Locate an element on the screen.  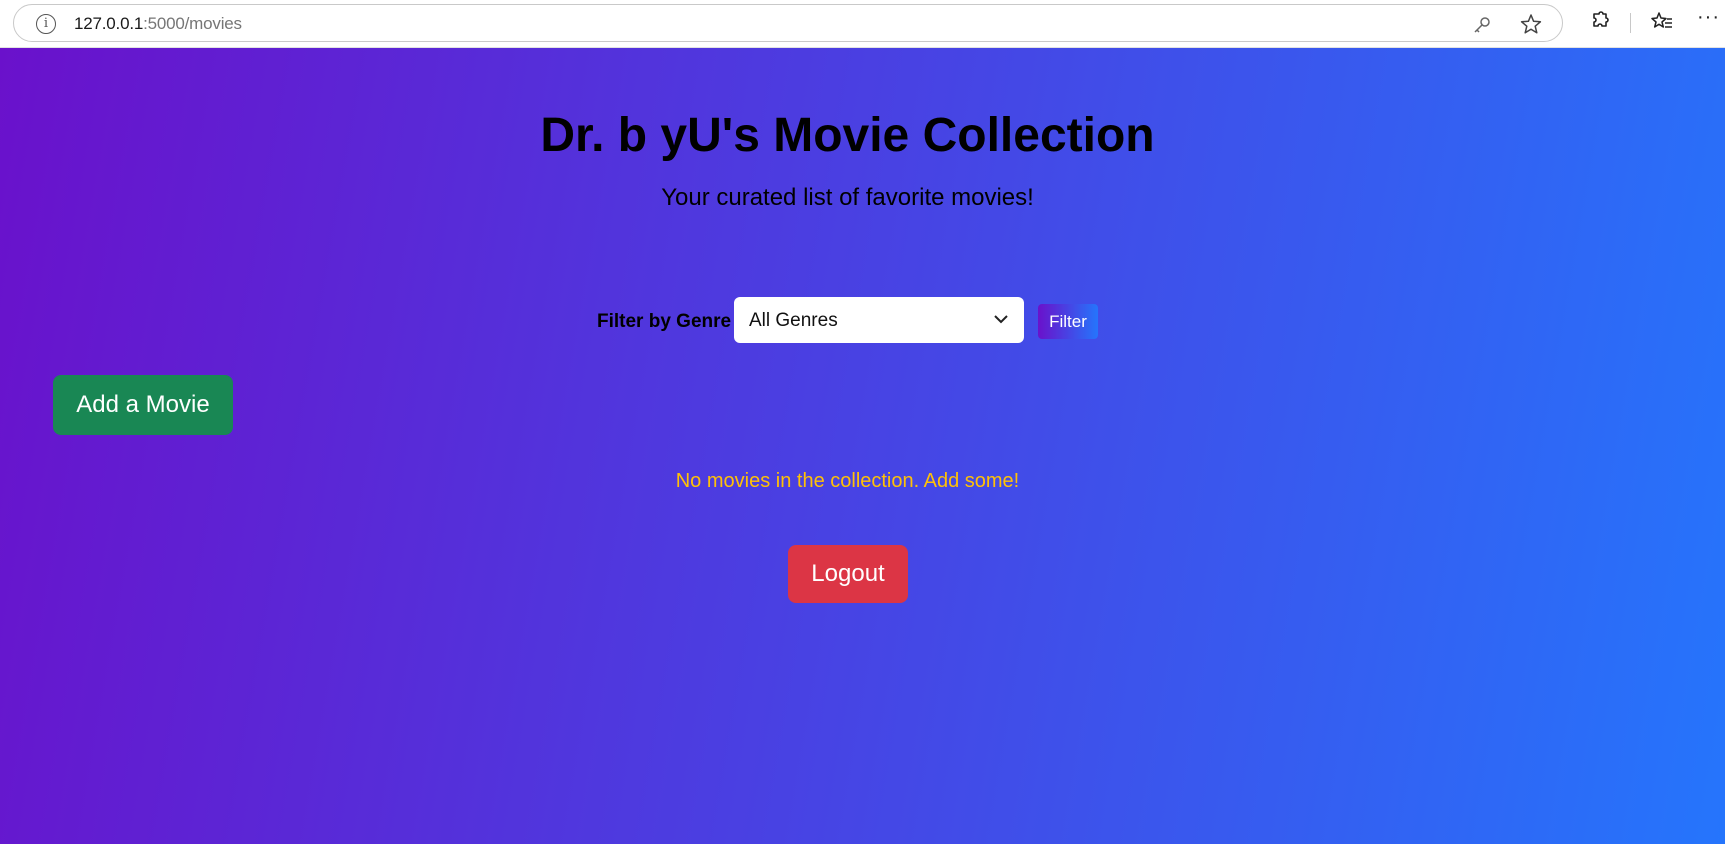
filter-label: Filter by Genre is located at coordinates (664, 321).